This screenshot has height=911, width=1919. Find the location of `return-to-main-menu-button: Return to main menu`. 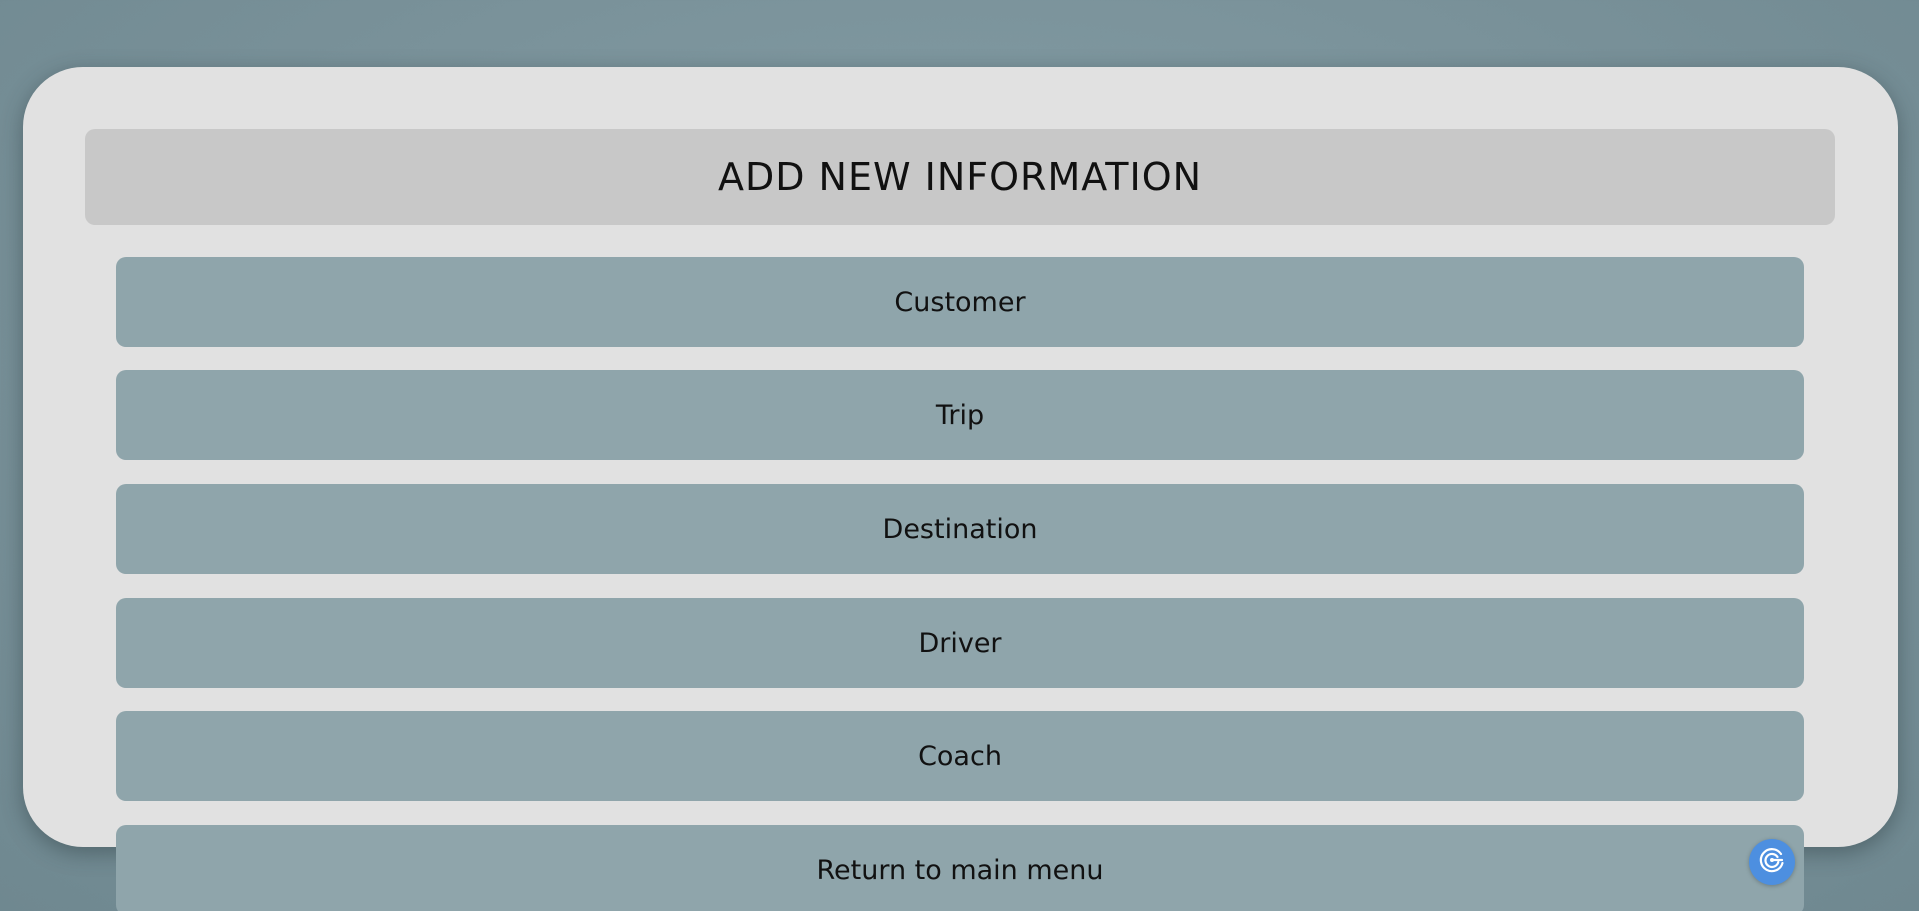

return-to-main-menu-button: Return to main menu is located at coordinates (960, 868).